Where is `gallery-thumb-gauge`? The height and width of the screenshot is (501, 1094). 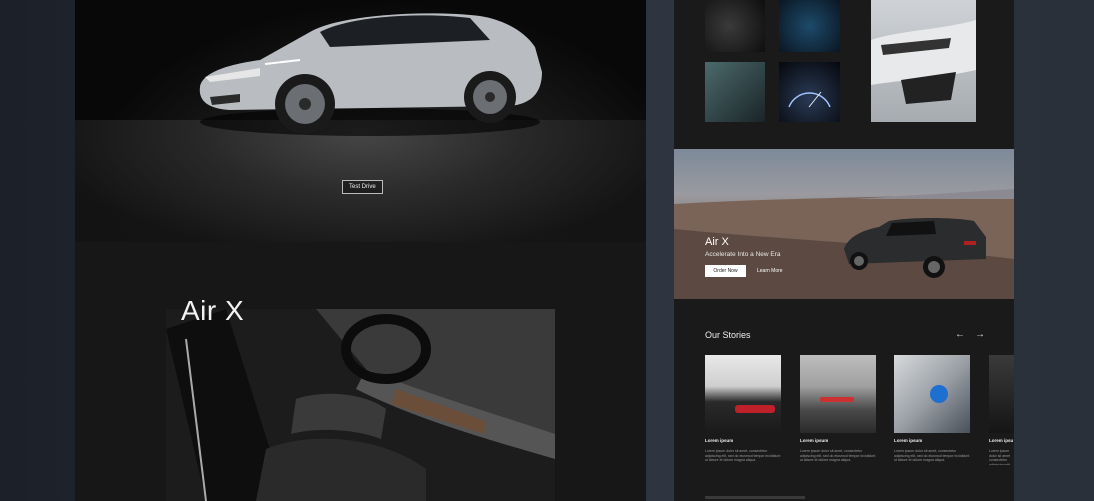
gallery-thumb-gauge is located at coordinates (809, 92).